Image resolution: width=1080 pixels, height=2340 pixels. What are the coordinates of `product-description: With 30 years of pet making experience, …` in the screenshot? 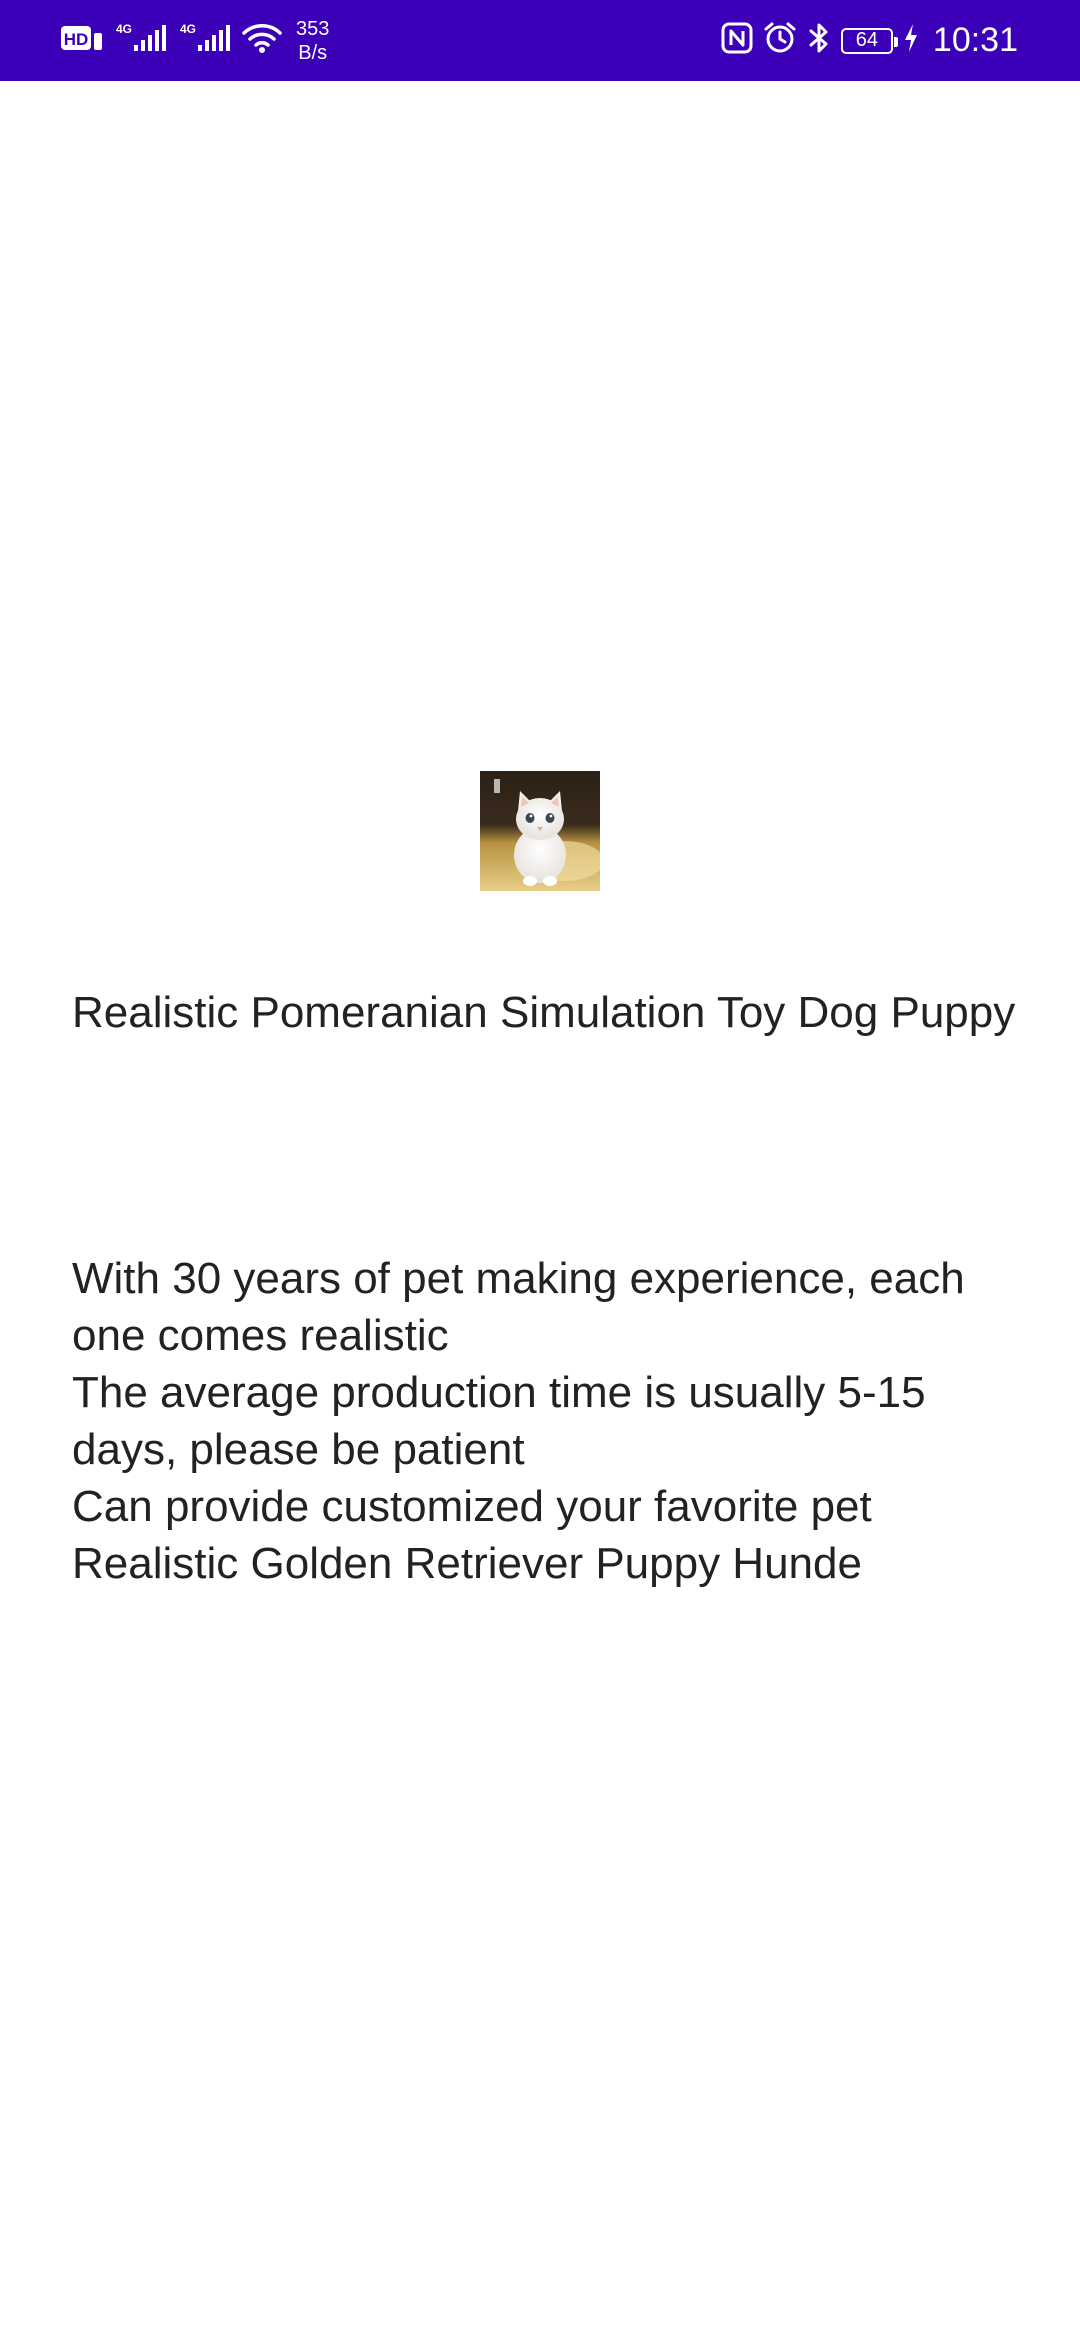 It's located at (552, 1421).